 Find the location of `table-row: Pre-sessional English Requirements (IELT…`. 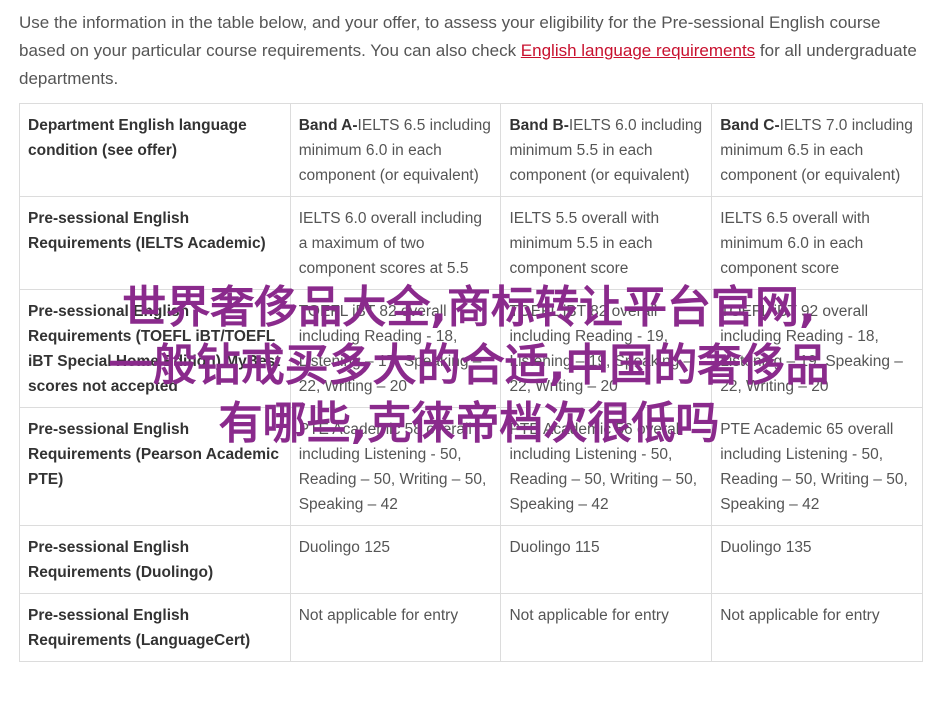

table-row: Pre-sessional English Requirements (IELT… is located at coordinates (471, 243).